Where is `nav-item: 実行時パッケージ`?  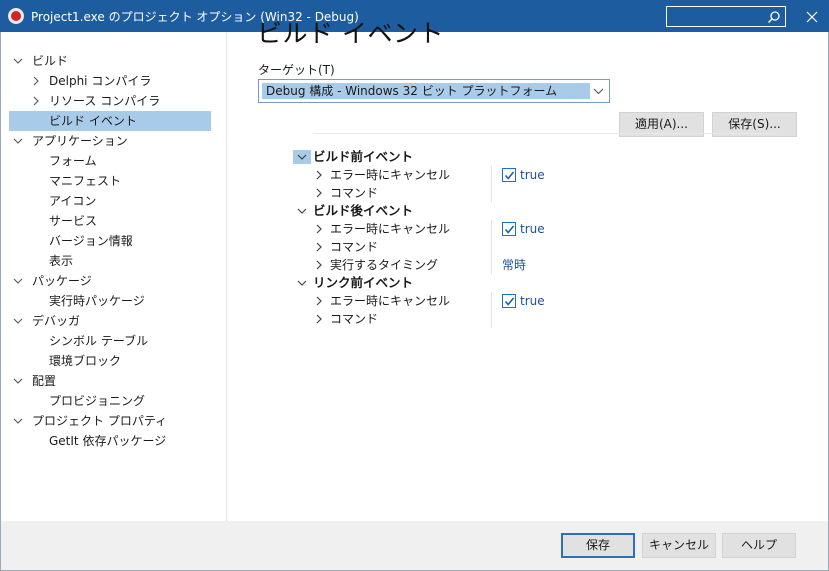
nav-item: 実行時パッケージ is located at coordinates (110, 301).